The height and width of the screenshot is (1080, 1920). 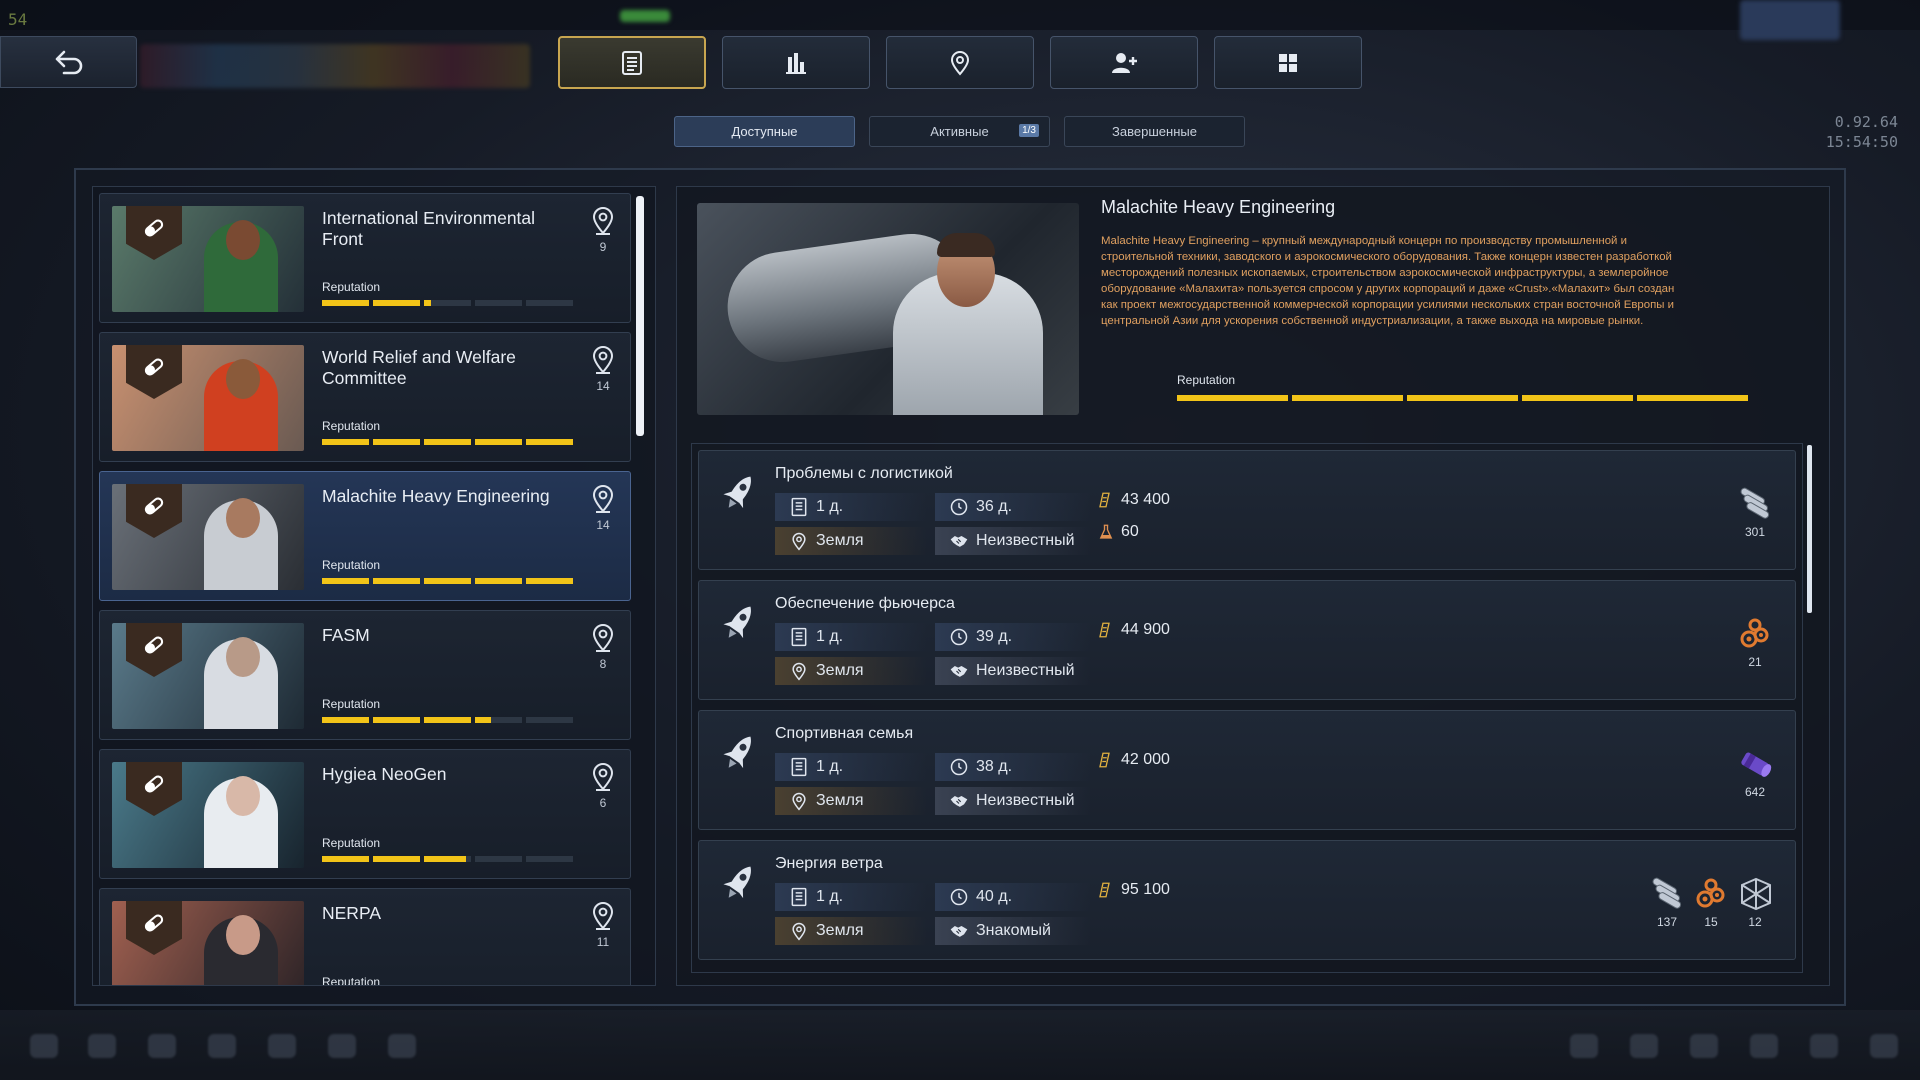 I want to click on version-number: 0.92.64, so click(x=1866, y=122).